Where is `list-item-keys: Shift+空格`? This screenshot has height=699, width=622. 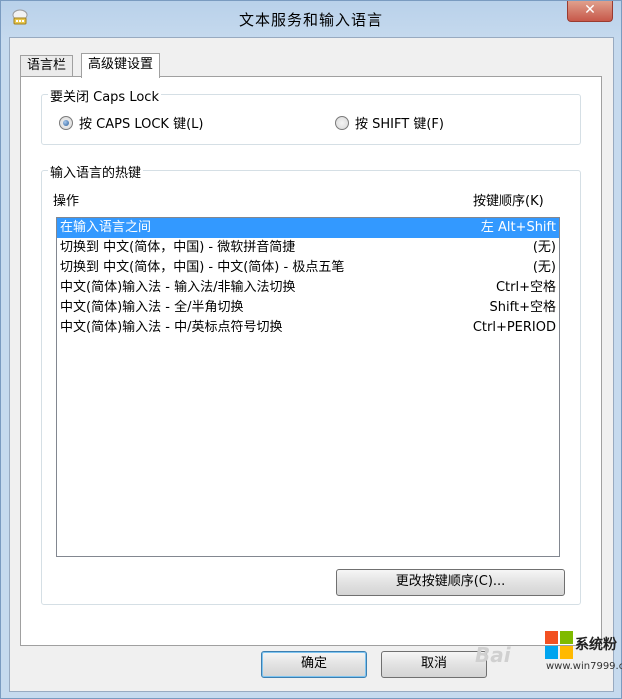 list-item-keys: Shift+空格 is located at coordinates (522, 307).